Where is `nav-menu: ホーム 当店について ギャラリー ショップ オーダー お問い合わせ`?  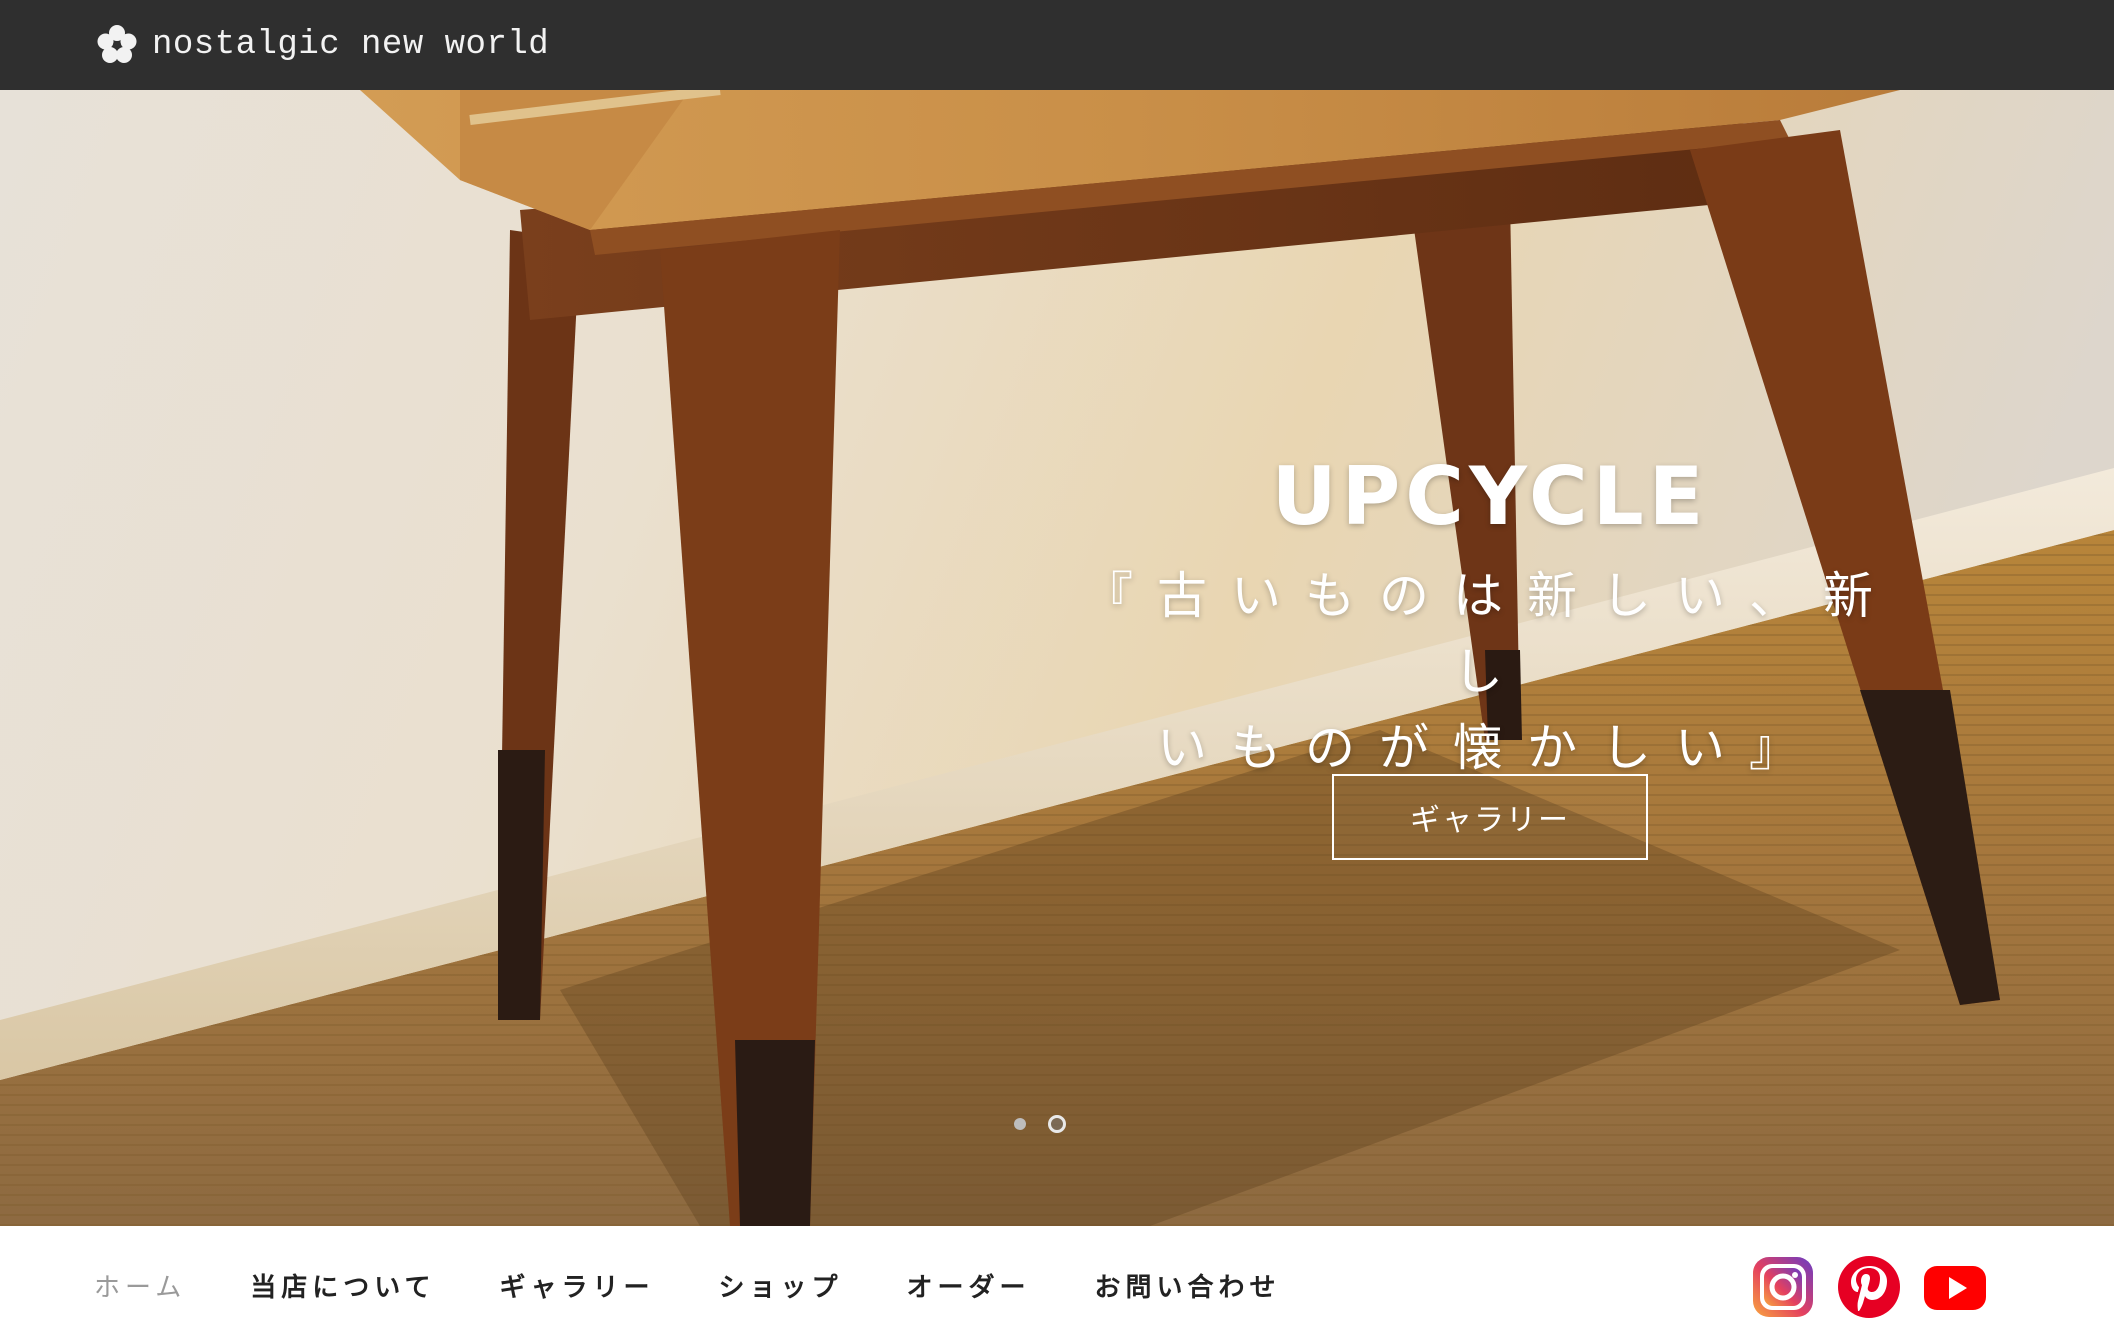
nav-menu: ホーム 当店について ギャラリー ショップ オーダー お問い合わせ is located at coordinates (719, 1285).